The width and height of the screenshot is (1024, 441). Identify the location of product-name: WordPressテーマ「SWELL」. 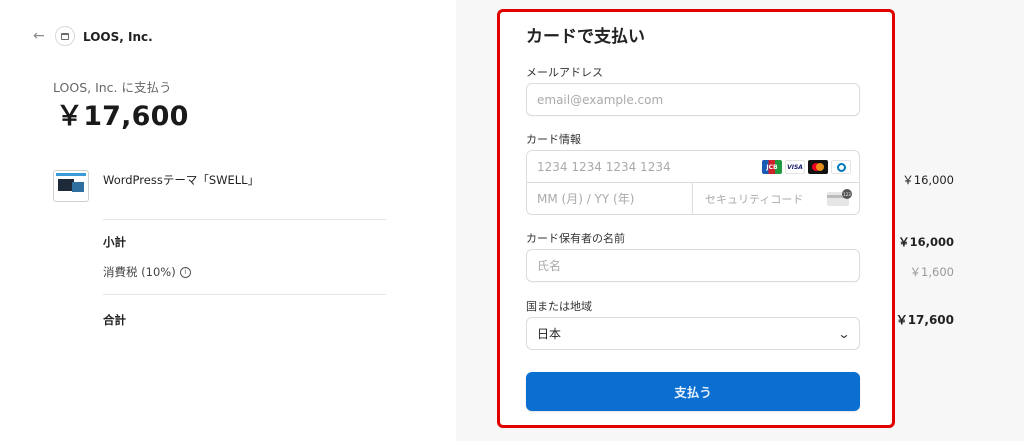
(181, 180).